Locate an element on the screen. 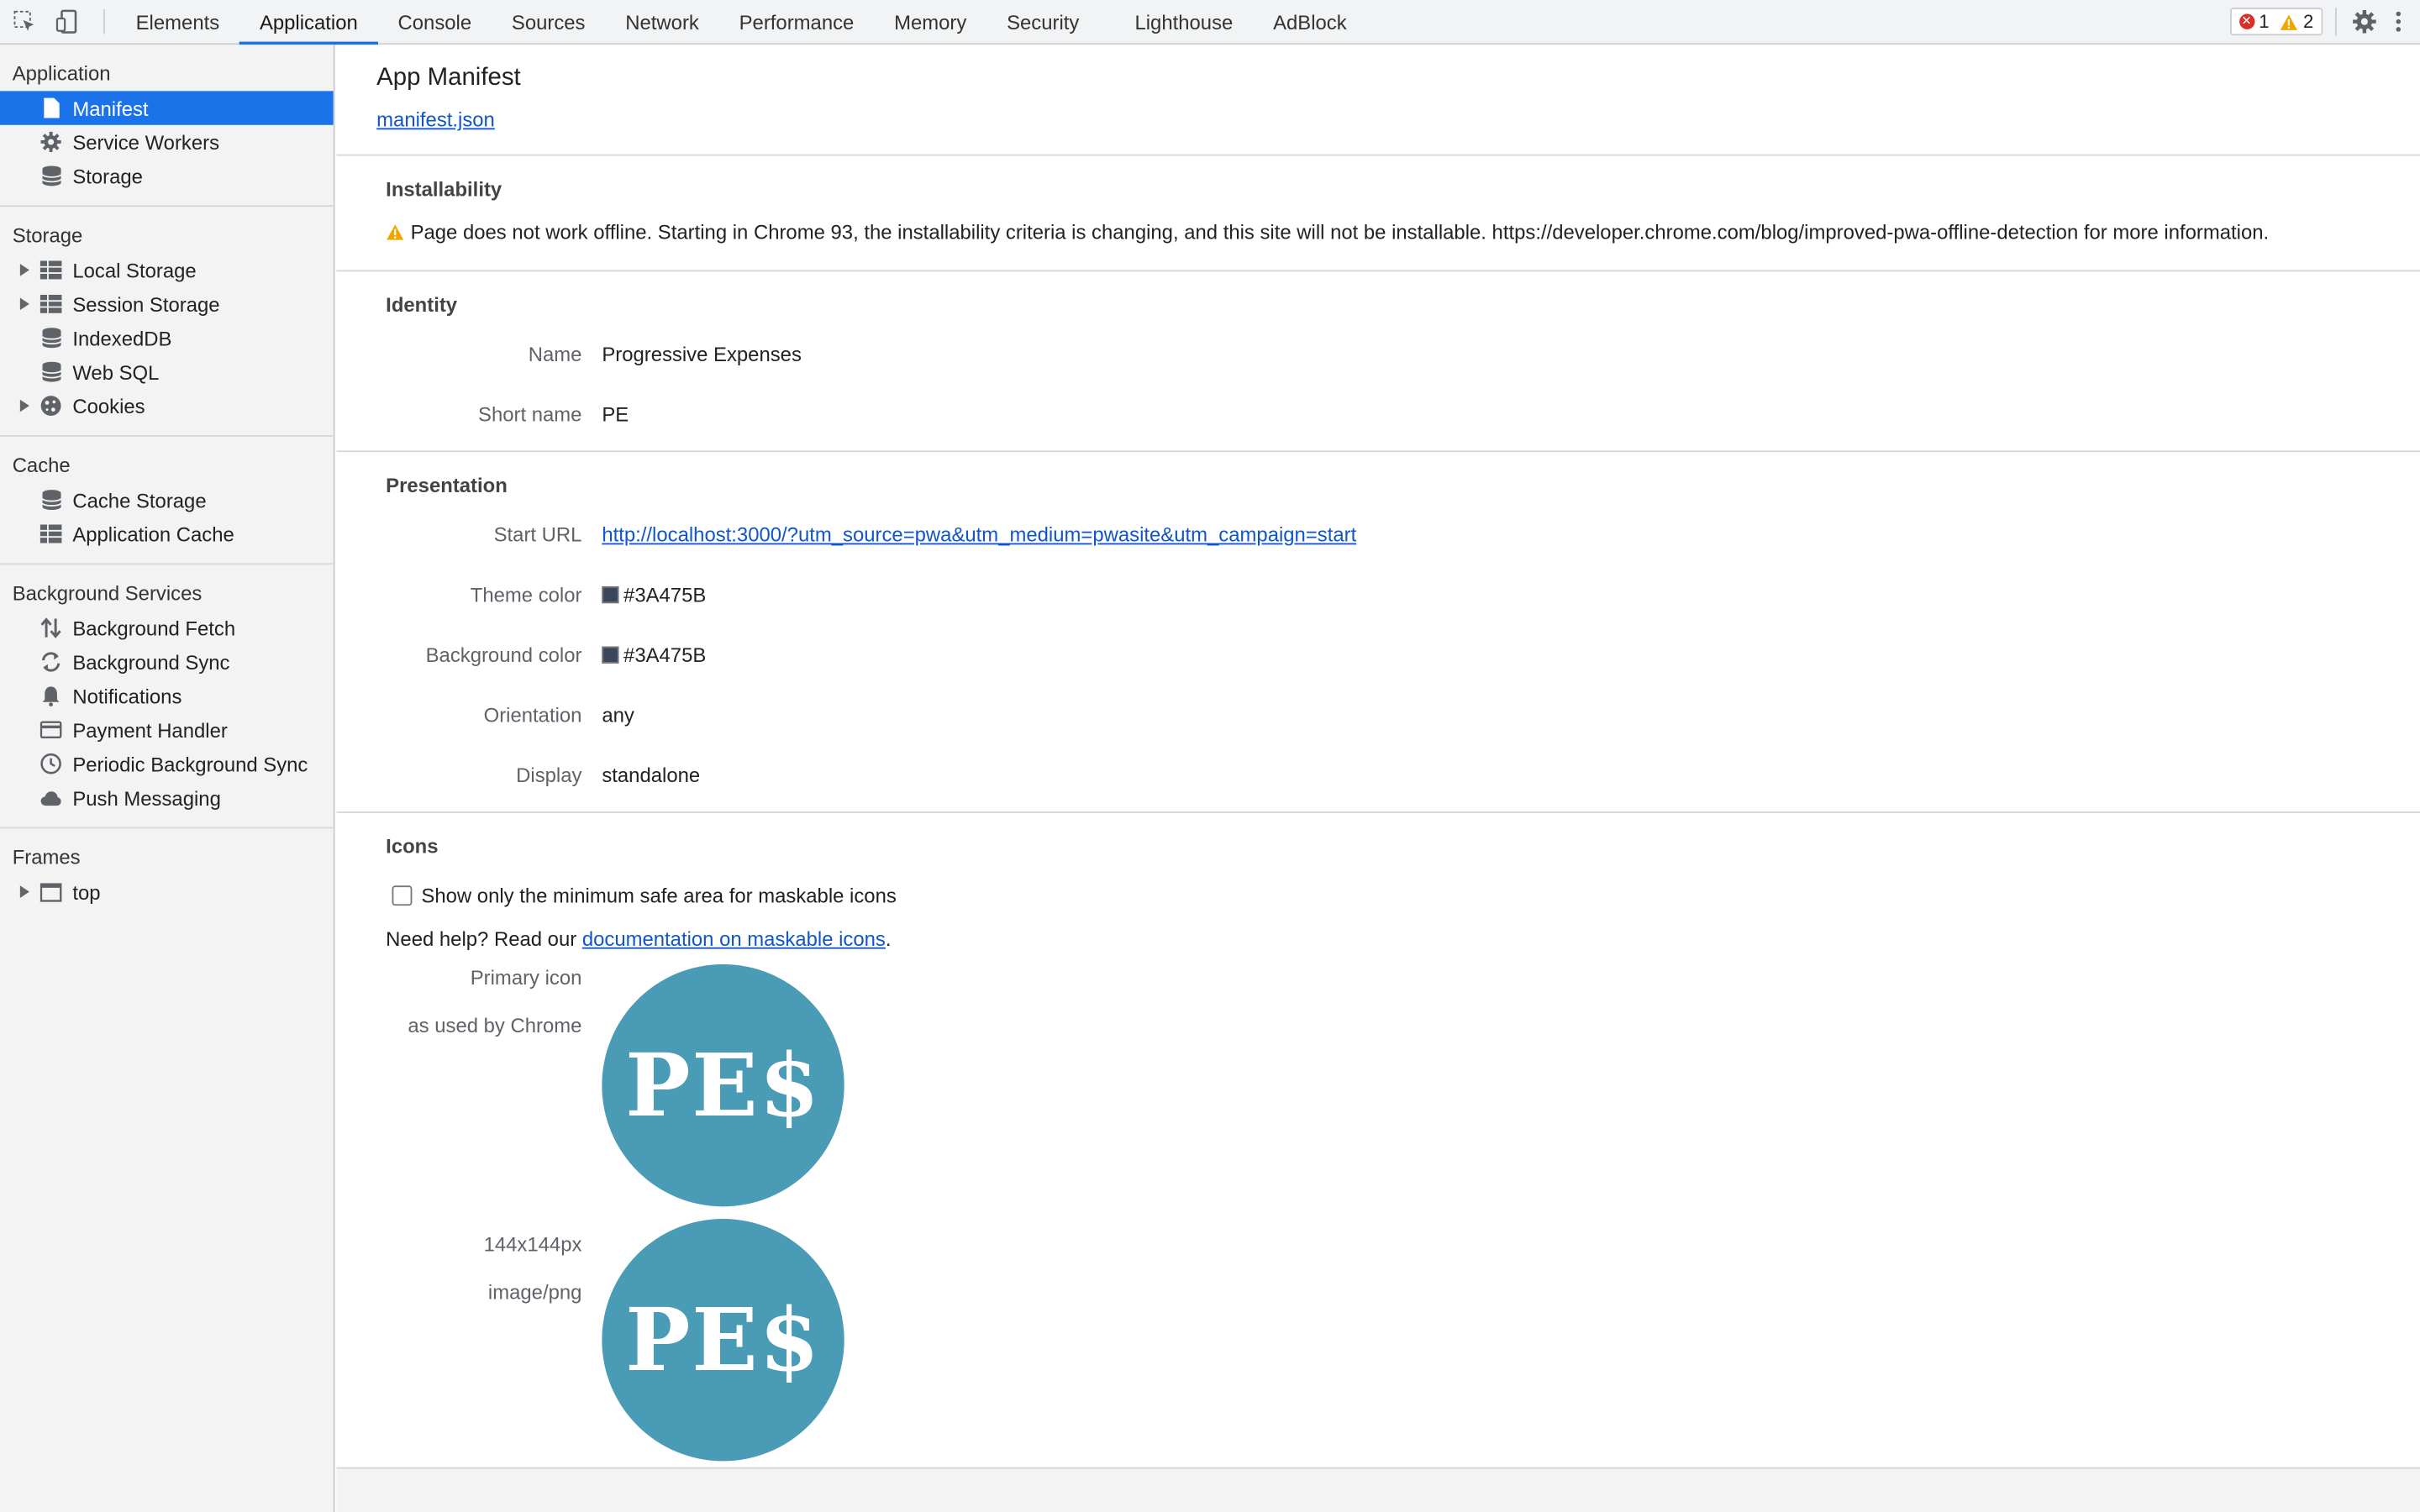 The image size is (2420, 1512). sidebar-item-notifications: Notifications is located at coordinates (167, 695).